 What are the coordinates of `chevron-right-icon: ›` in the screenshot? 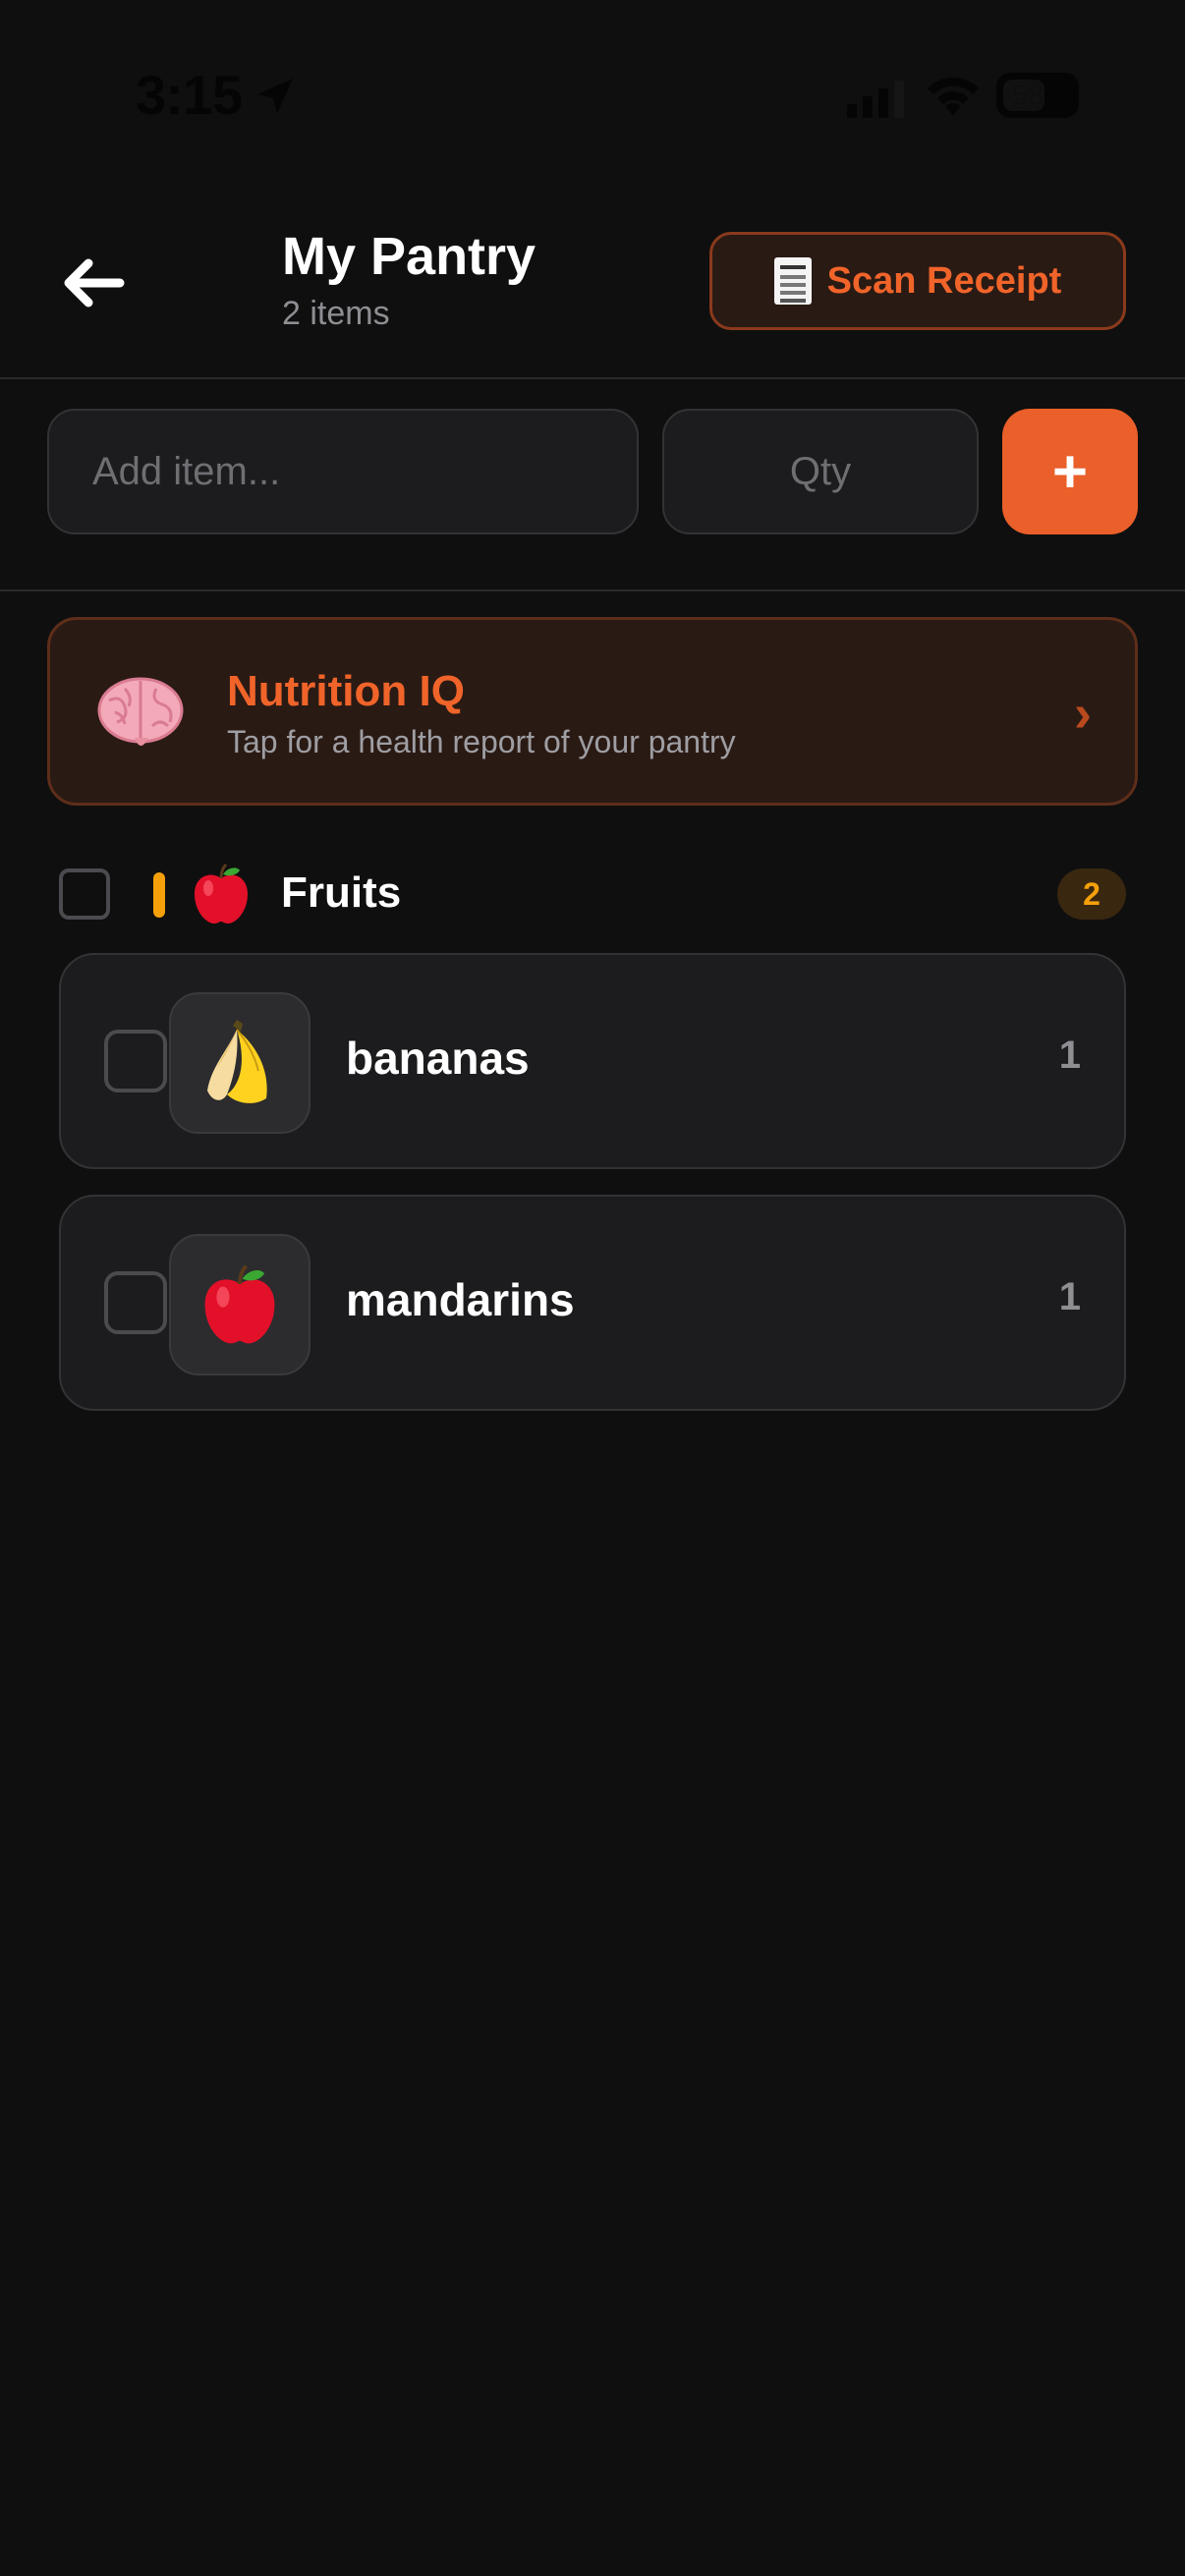 It's located at (1083, 713).